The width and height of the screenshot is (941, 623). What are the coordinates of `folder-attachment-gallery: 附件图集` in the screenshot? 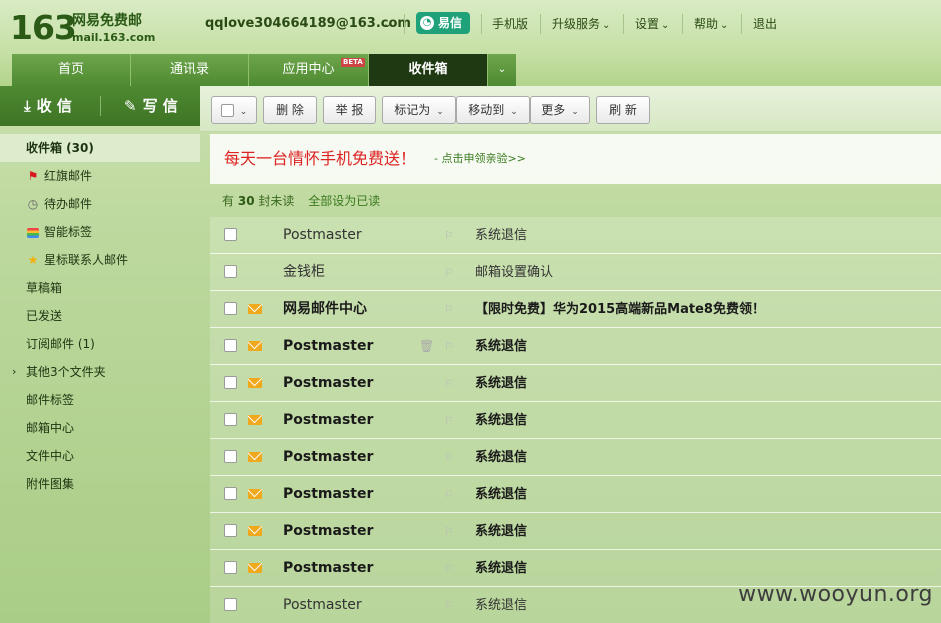 It's located at (100, 484).